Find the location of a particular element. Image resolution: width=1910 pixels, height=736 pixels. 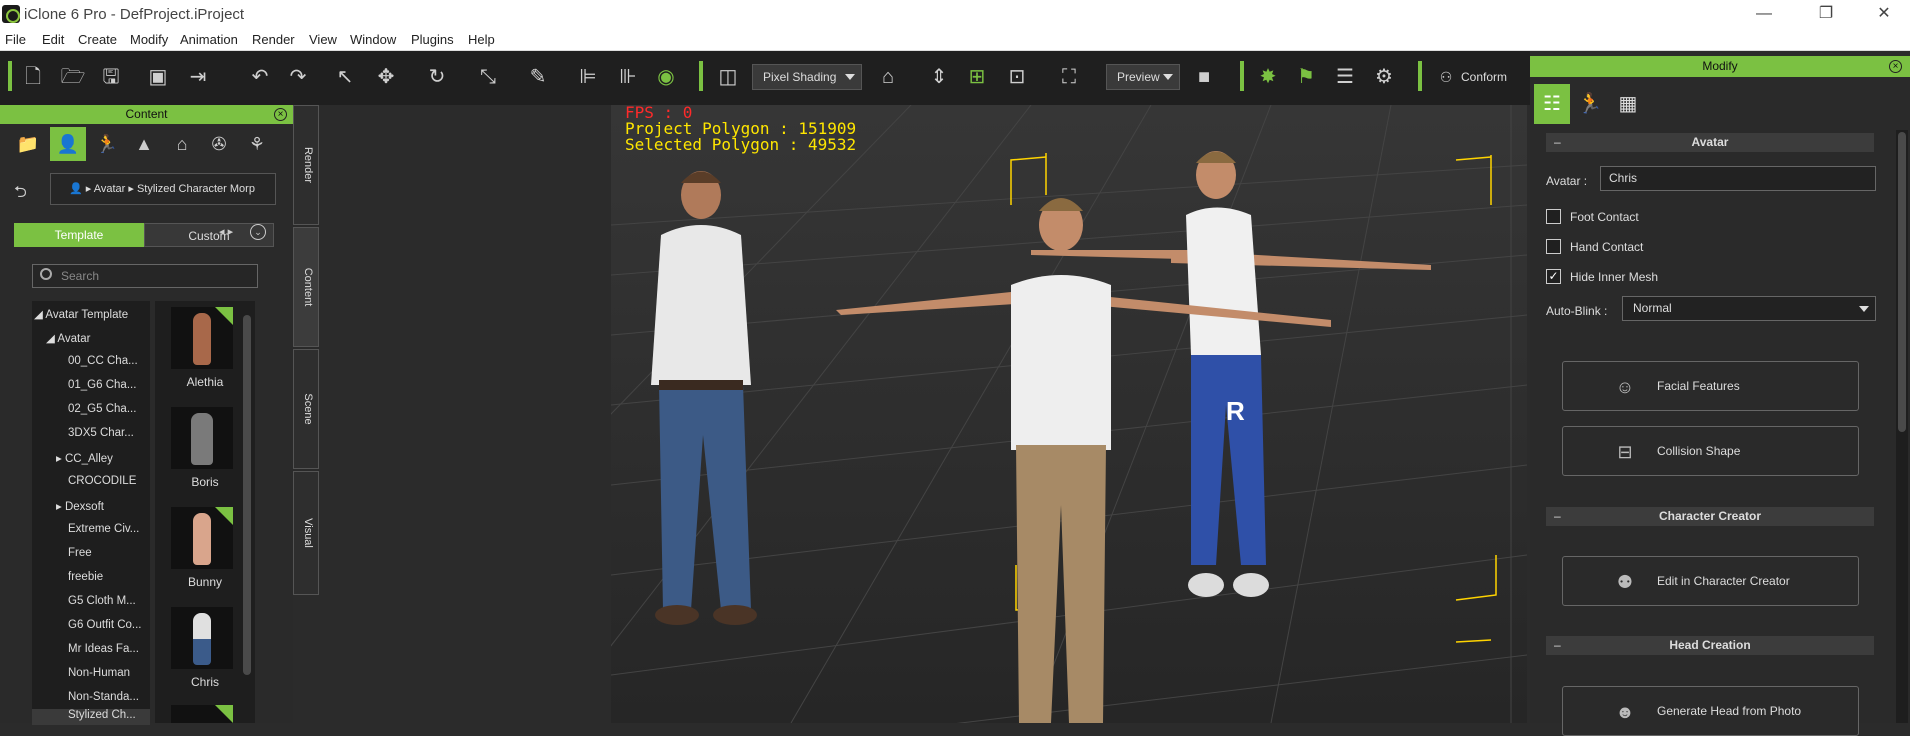

menu-create: Create is located at coordinates (97, 39).